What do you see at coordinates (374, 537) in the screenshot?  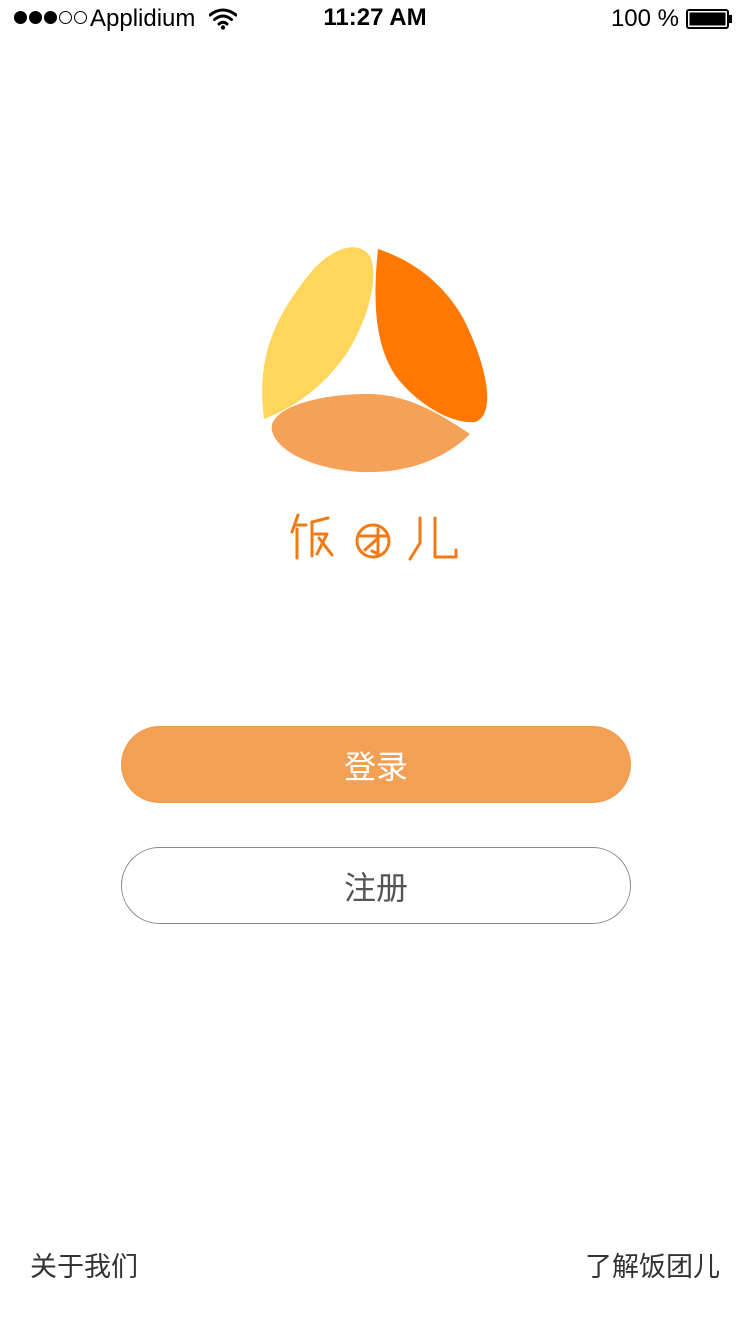 I see `brand-logo-text` at bounding box center [374, 537].